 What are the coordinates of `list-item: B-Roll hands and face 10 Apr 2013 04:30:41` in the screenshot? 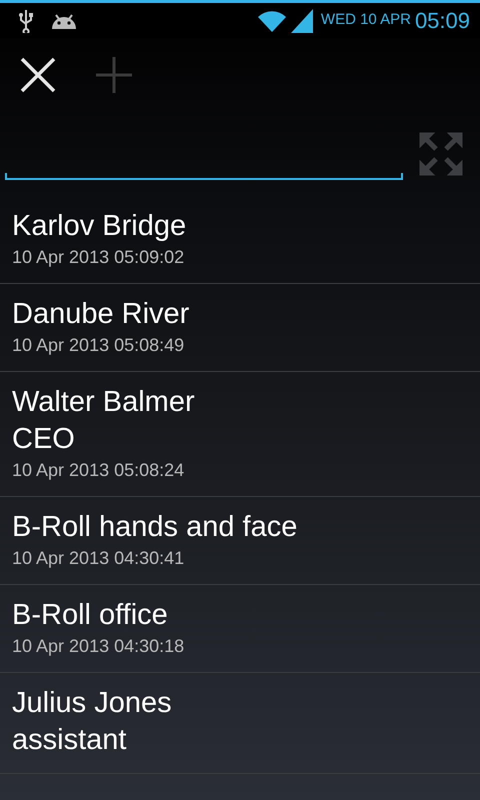 It's located at (240, 541).